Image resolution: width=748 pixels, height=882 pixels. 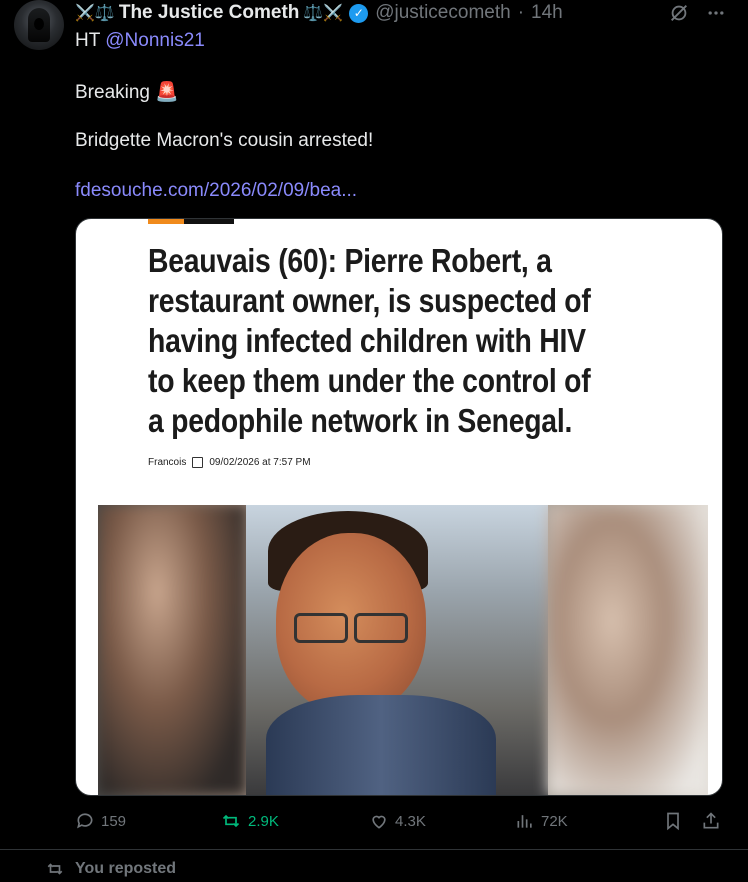 I want to click on like-icon, so click(x=379, y=822).